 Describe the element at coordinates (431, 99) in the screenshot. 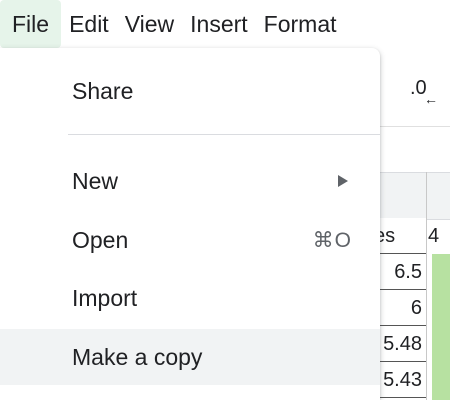

I see `decrease-decimal-arrow-icon: ←` at that location.